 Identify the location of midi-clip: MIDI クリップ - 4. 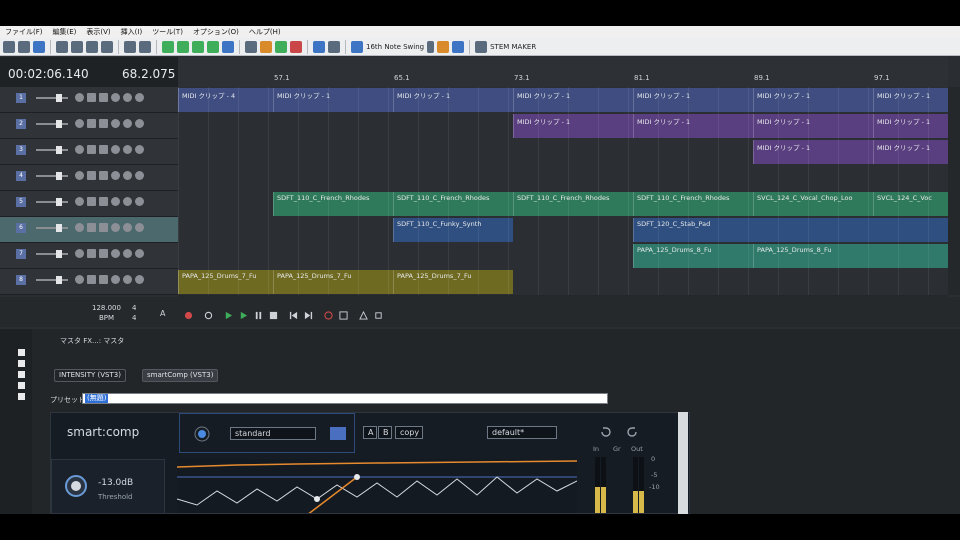
(225, 100).